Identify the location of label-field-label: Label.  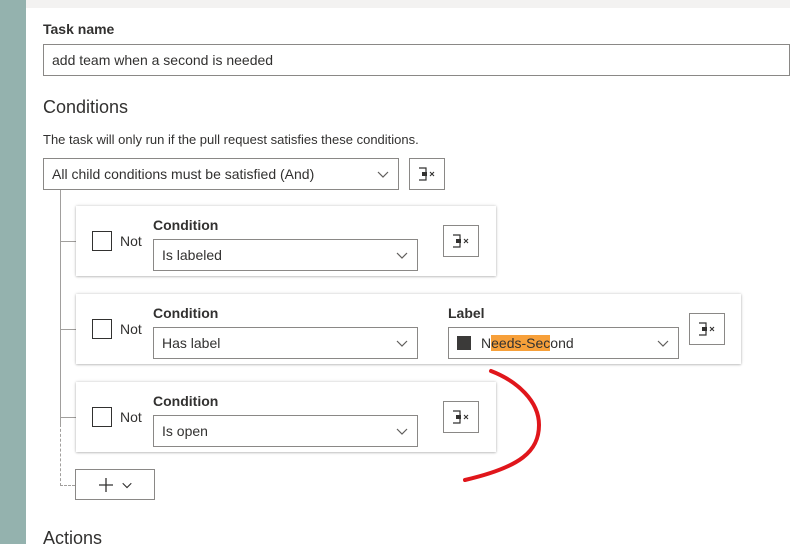
(466, 313).